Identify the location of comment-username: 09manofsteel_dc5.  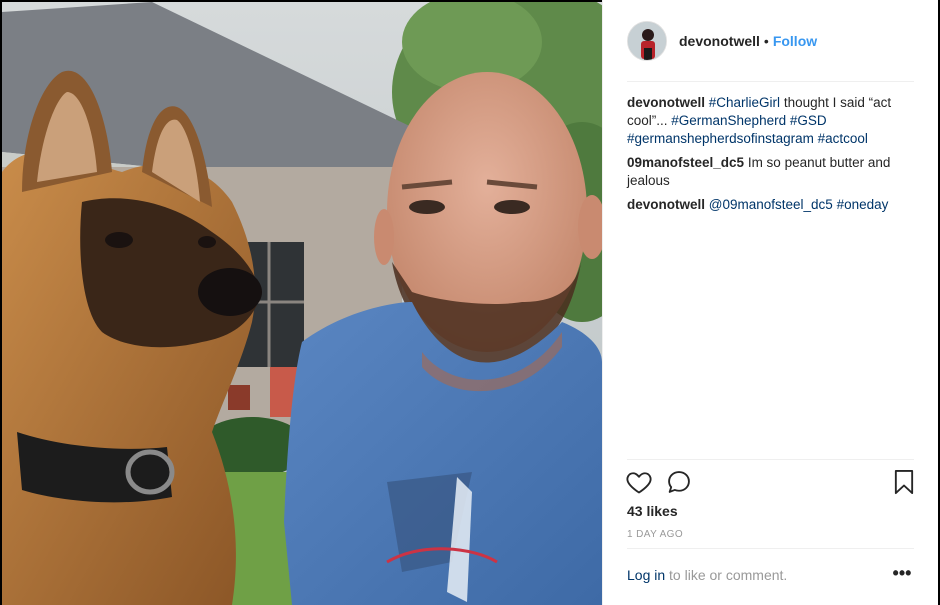
(685, 162).